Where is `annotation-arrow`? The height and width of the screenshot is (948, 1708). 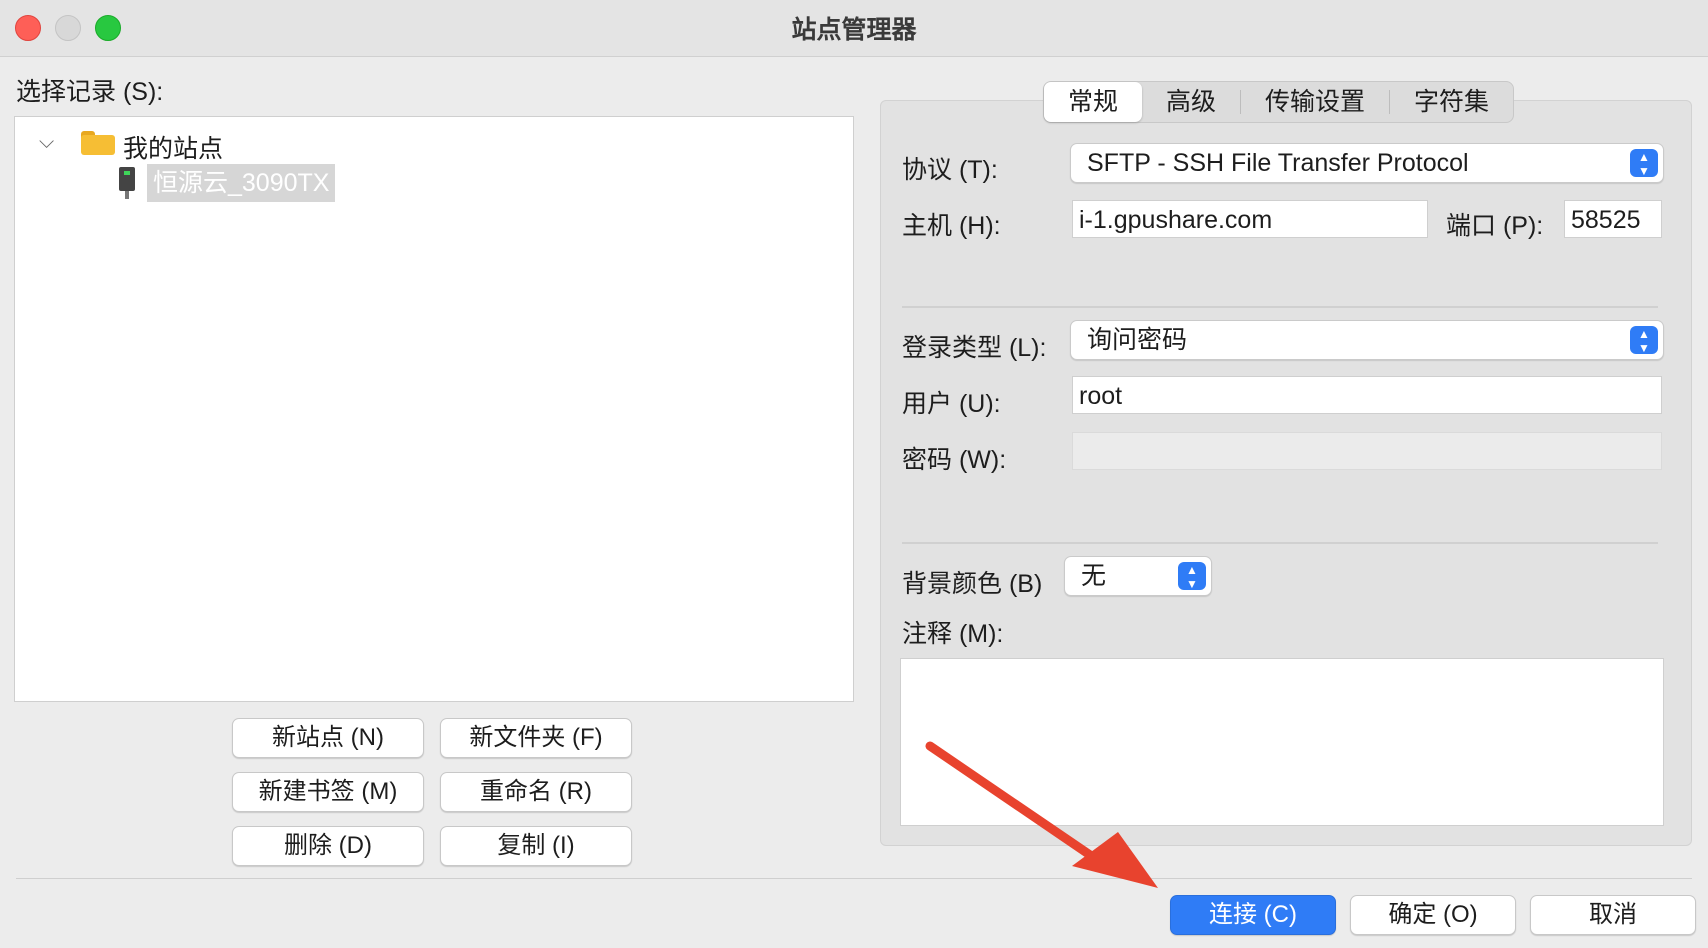 annotation-arrow is located at coordinates (1041, 814).